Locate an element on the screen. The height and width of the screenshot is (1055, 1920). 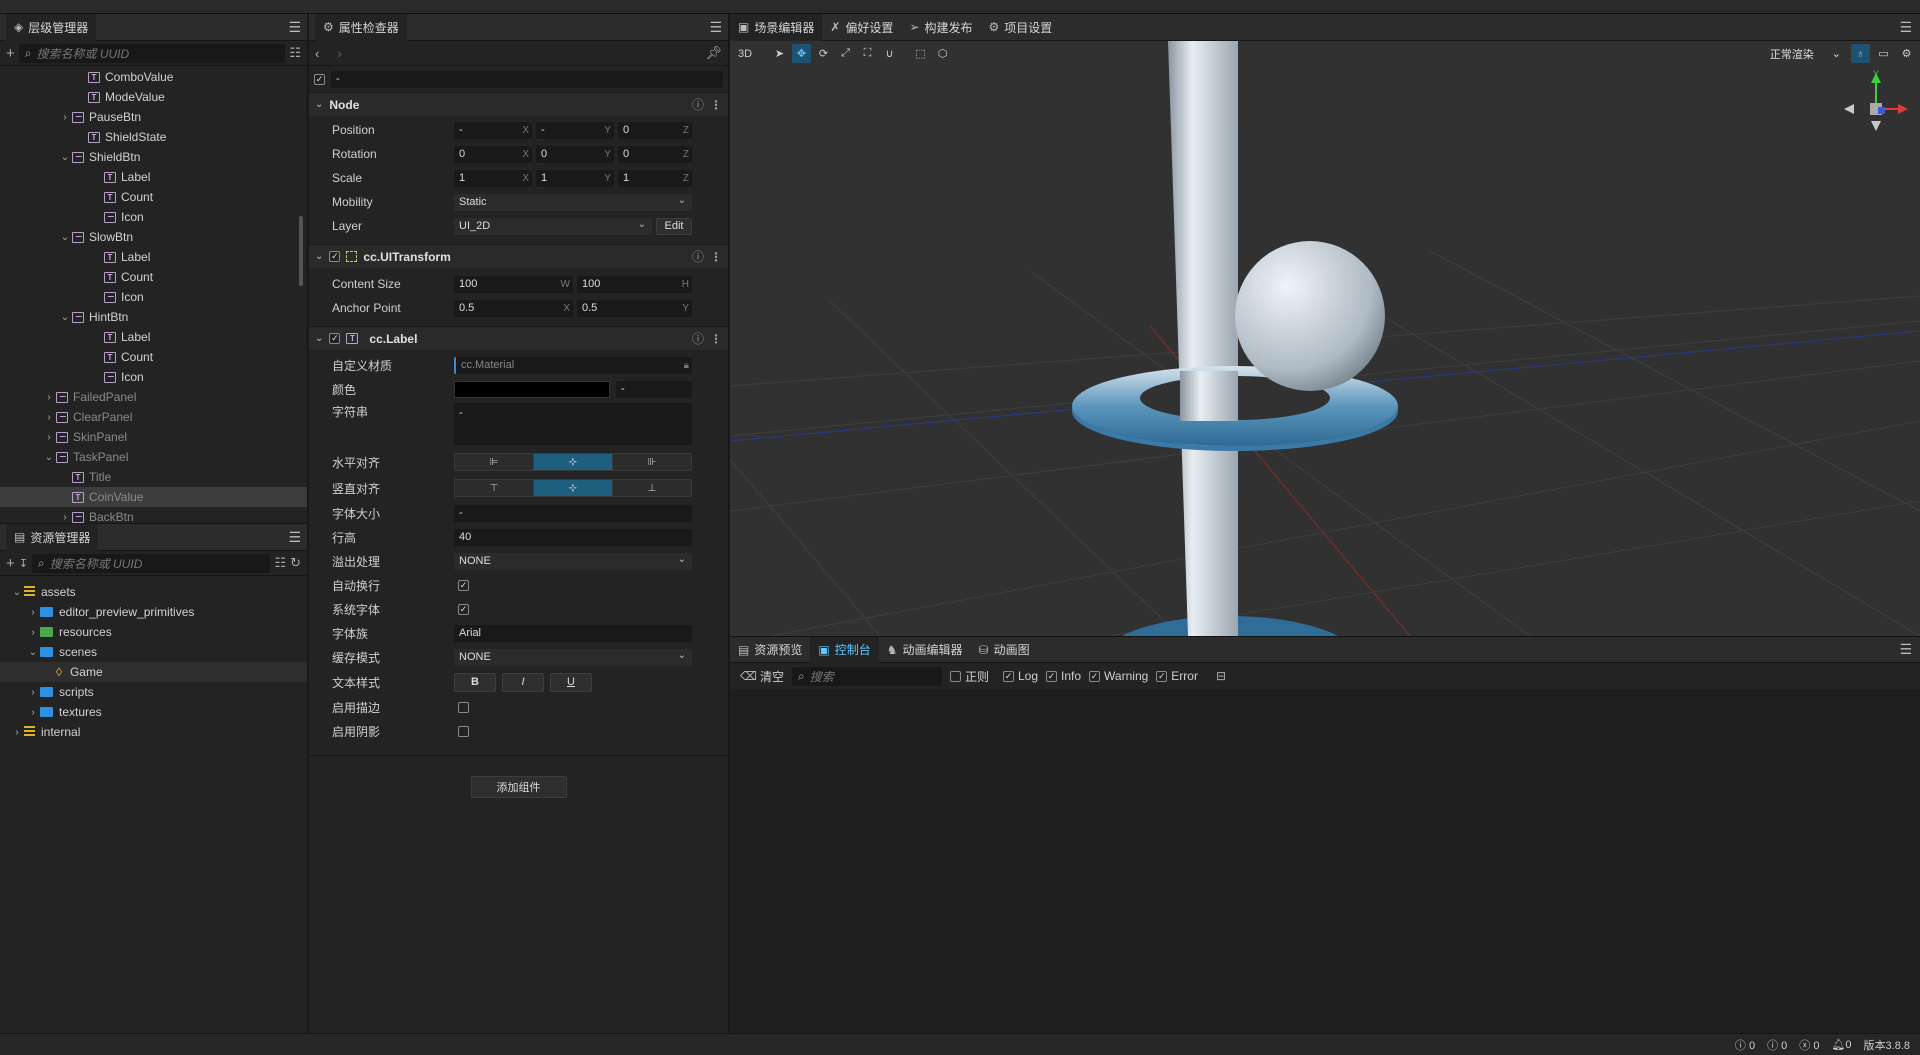
tab-animation-editor: ♞ 动画编辑器 is located at coordinates (925, 650).